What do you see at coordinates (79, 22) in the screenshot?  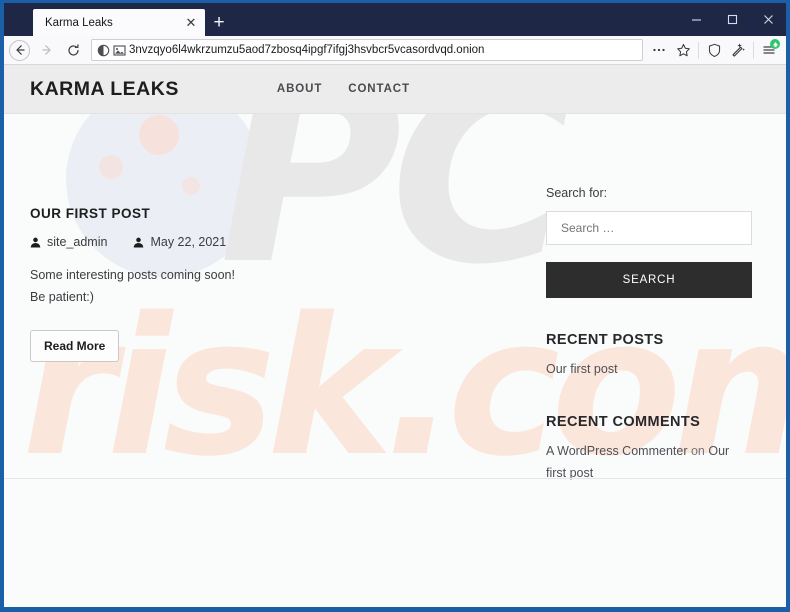 I see `tab-title: Karma Leaks` at bounding box center [79, 22].